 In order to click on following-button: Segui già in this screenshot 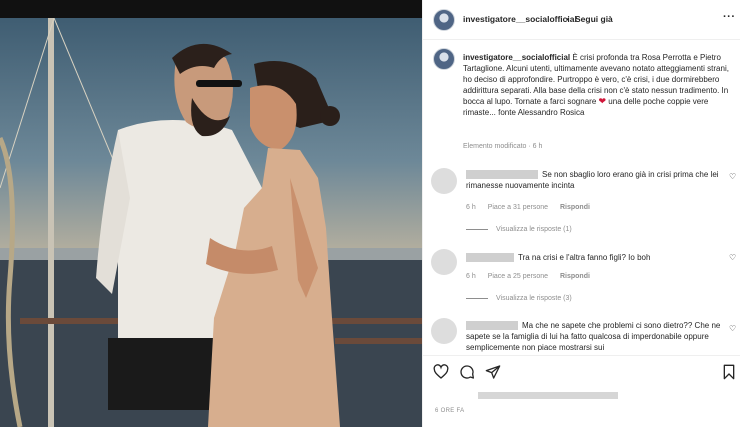, I will do `click(594, 19)`.